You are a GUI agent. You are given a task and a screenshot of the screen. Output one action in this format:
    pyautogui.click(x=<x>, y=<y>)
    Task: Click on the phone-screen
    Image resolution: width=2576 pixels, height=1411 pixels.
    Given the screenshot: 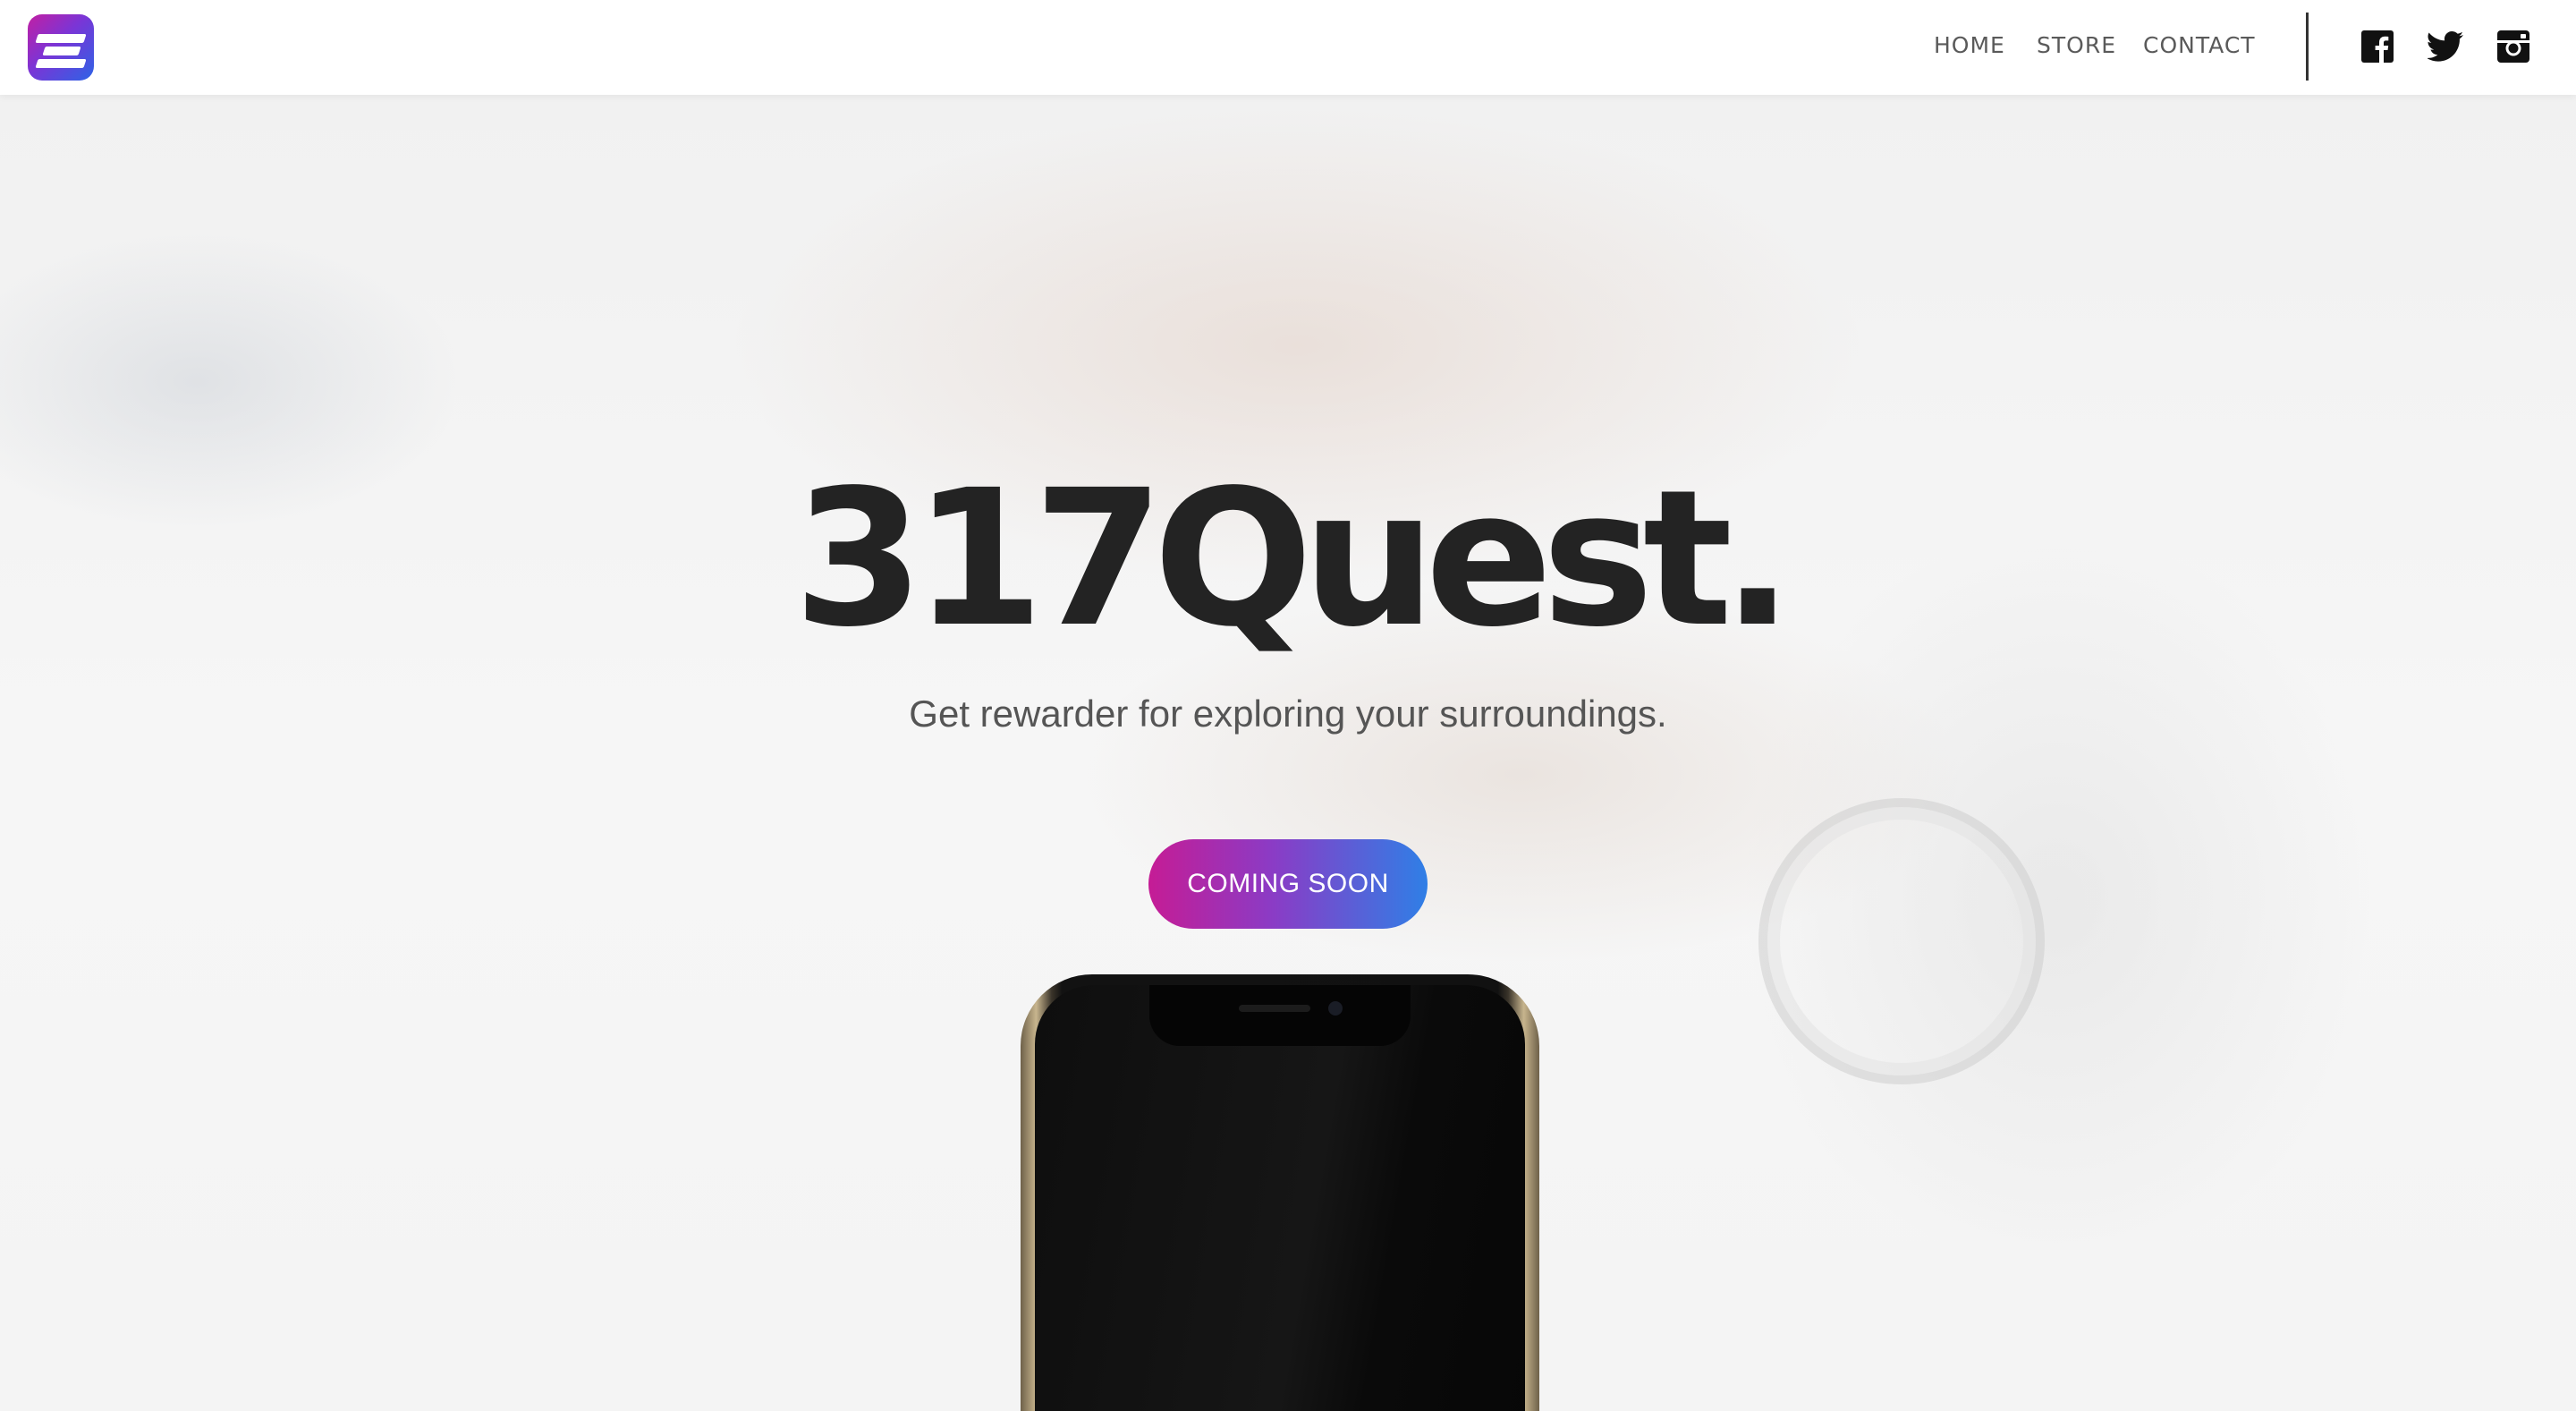 What is the action you would take?
    pyautogui.click(x=1280, y=1198)
    